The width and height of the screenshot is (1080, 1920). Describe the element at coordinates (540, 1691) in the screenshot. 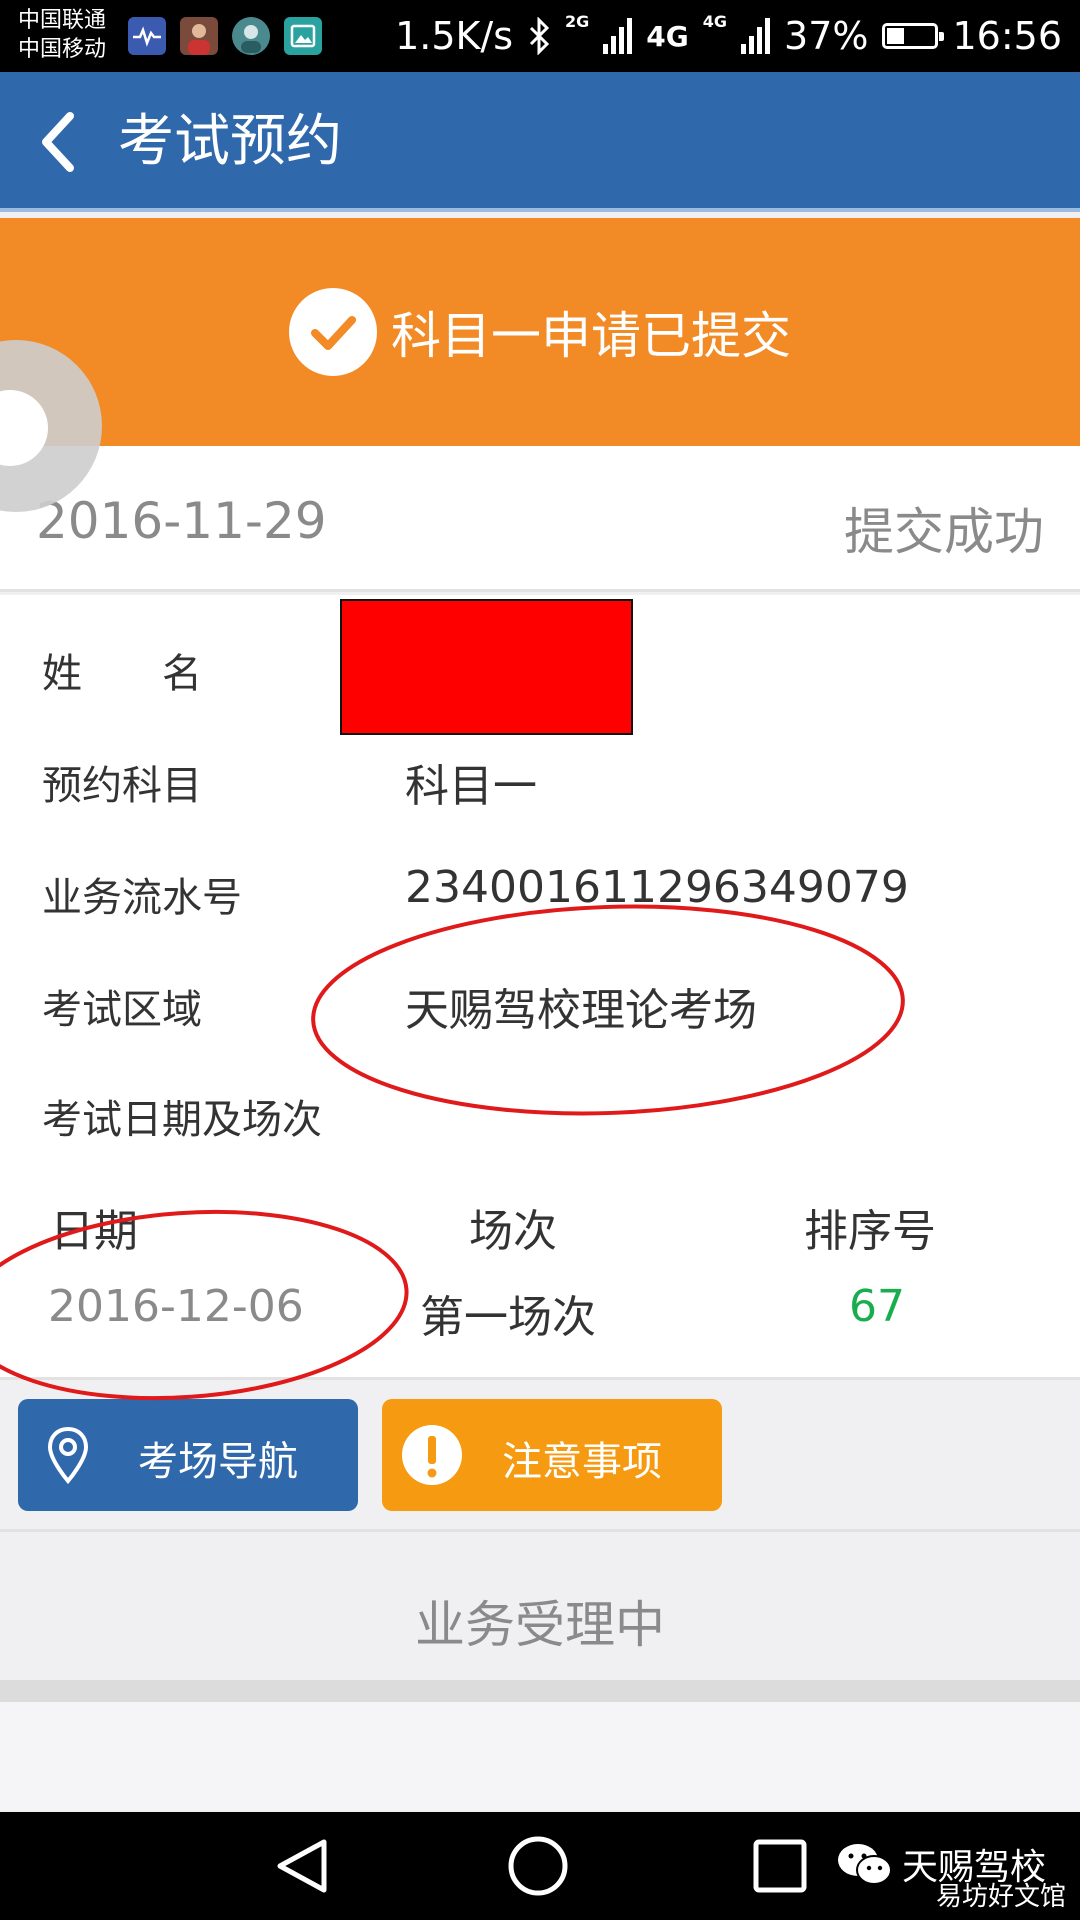

I see `section-gap` at that location.